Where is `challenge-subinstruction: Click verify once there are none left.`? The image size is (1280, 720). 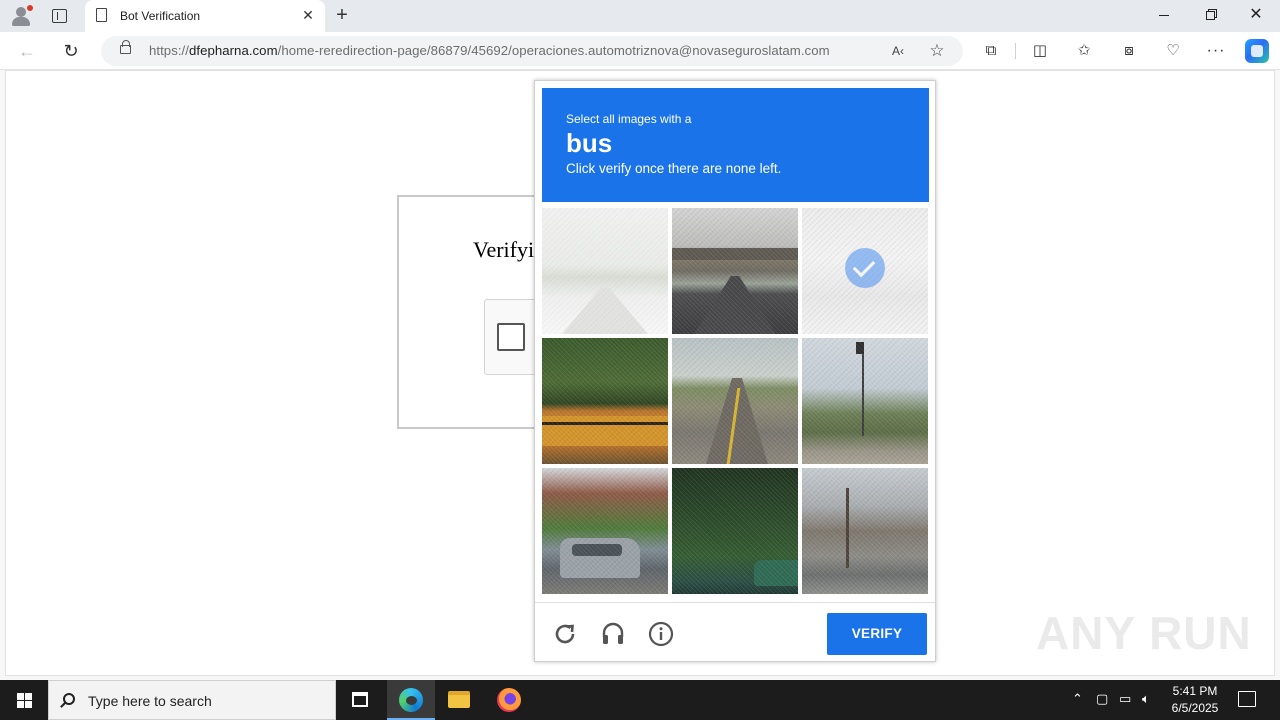 challenge-subinstruction: Click verify once there are none left. is located at coordinates (674, 168).